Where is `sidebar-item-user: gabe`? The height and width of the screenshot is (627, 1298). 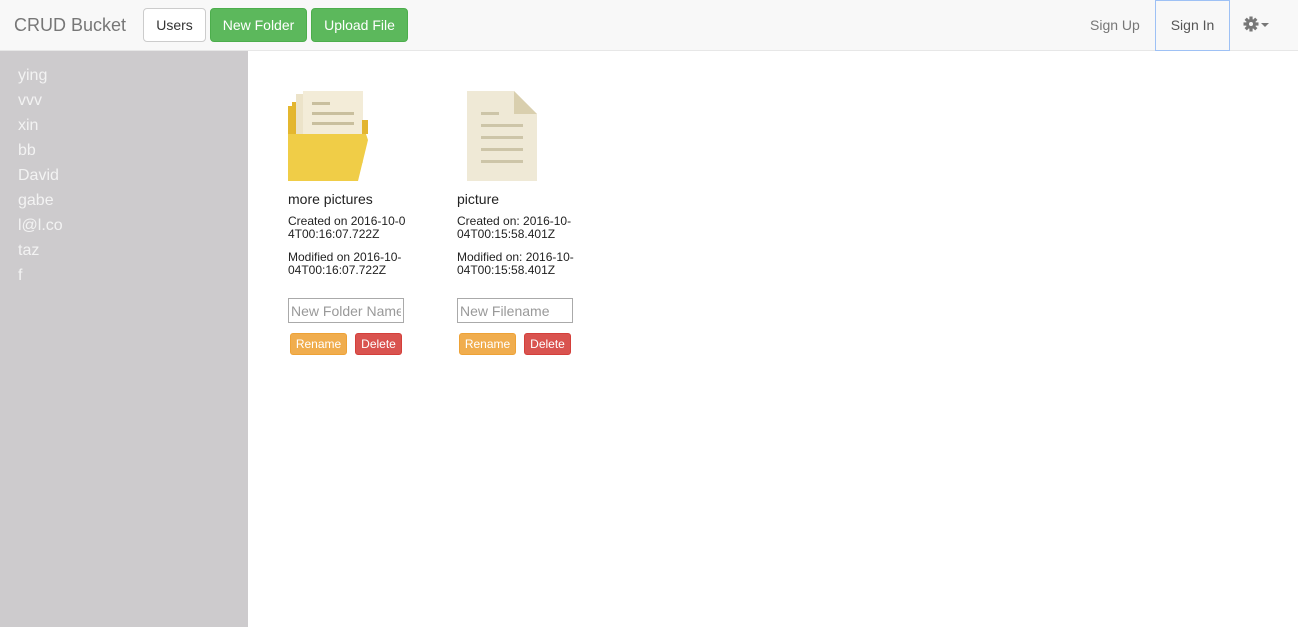 sidebar-item-user: gabe is located at coordinates (40, 200).